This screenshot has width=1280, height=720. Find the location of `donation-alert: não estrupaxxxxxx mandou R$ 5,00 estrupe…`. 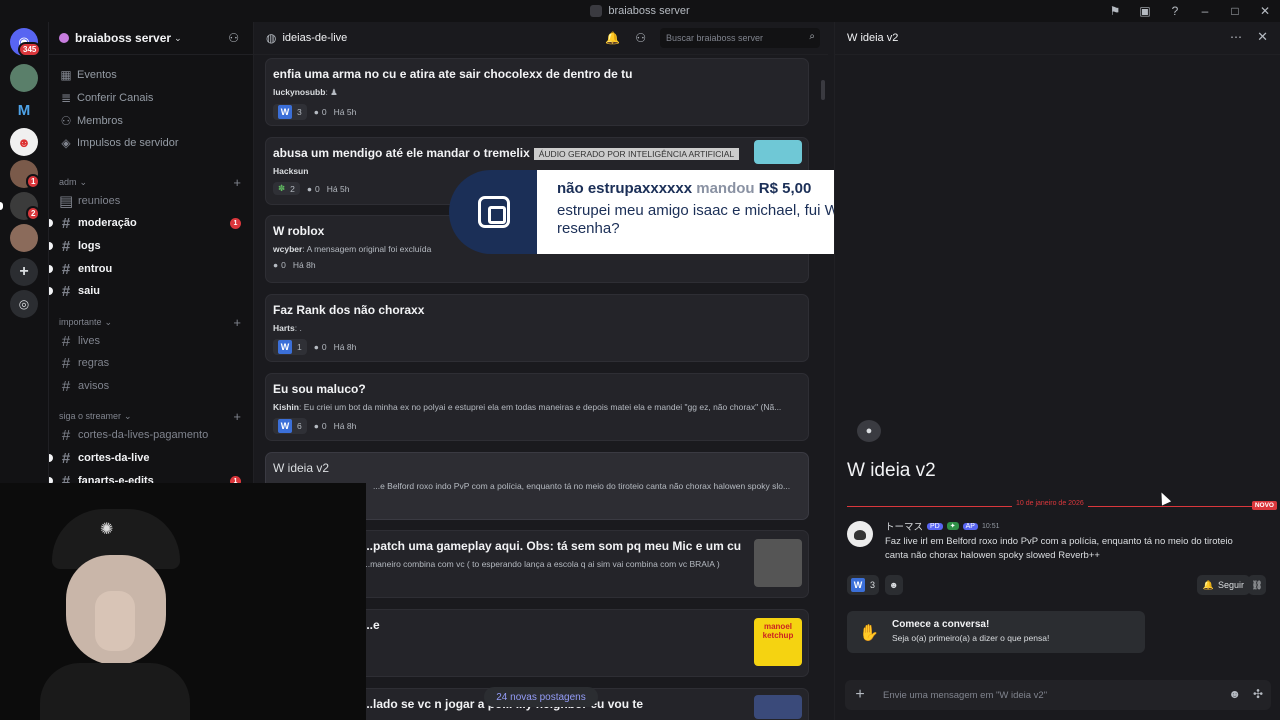

donation-alert: não estrupaxxxxxx mandou R$ 5,00 estrupe… is located at coordinates (648, 212).